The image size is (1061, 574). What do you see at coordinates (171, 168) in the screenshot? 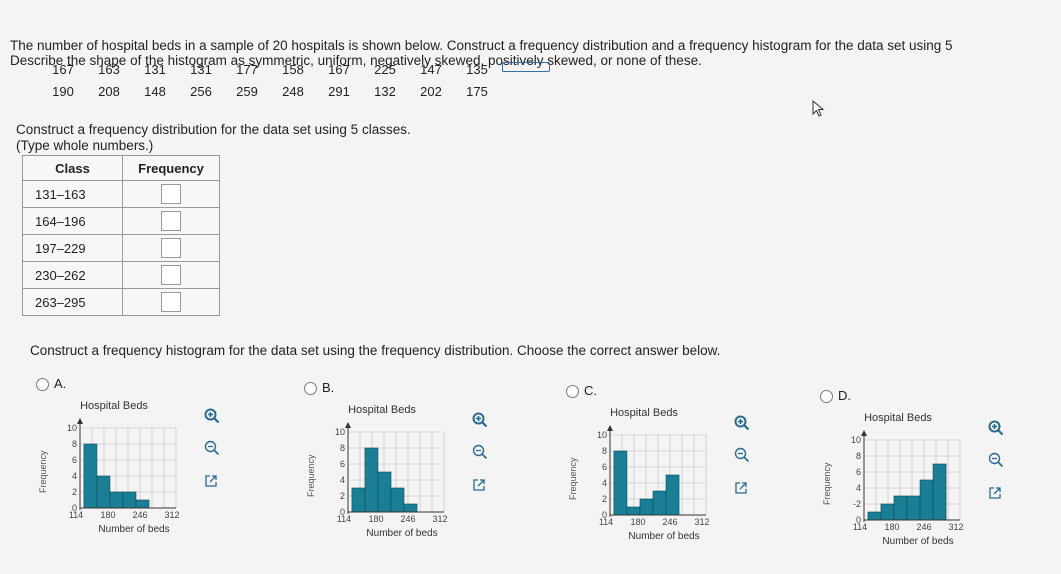
I see `frequency-header: Frequency` at bounding box center [171, 168].